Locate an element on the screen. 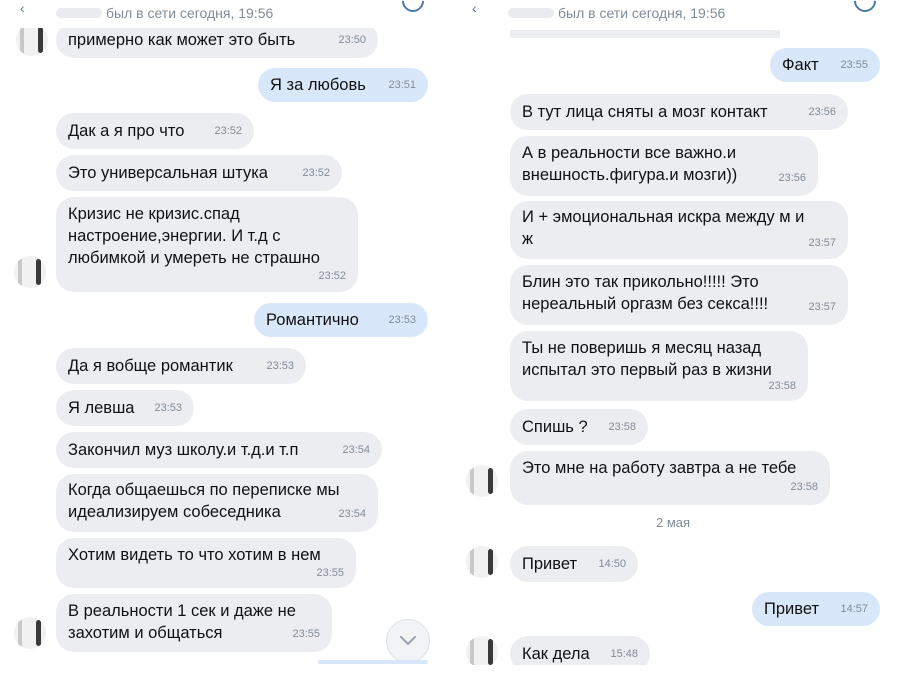 This screenshot has height=675, width=900. outgoing-bubble-partial is located at coordinates (373, 662).